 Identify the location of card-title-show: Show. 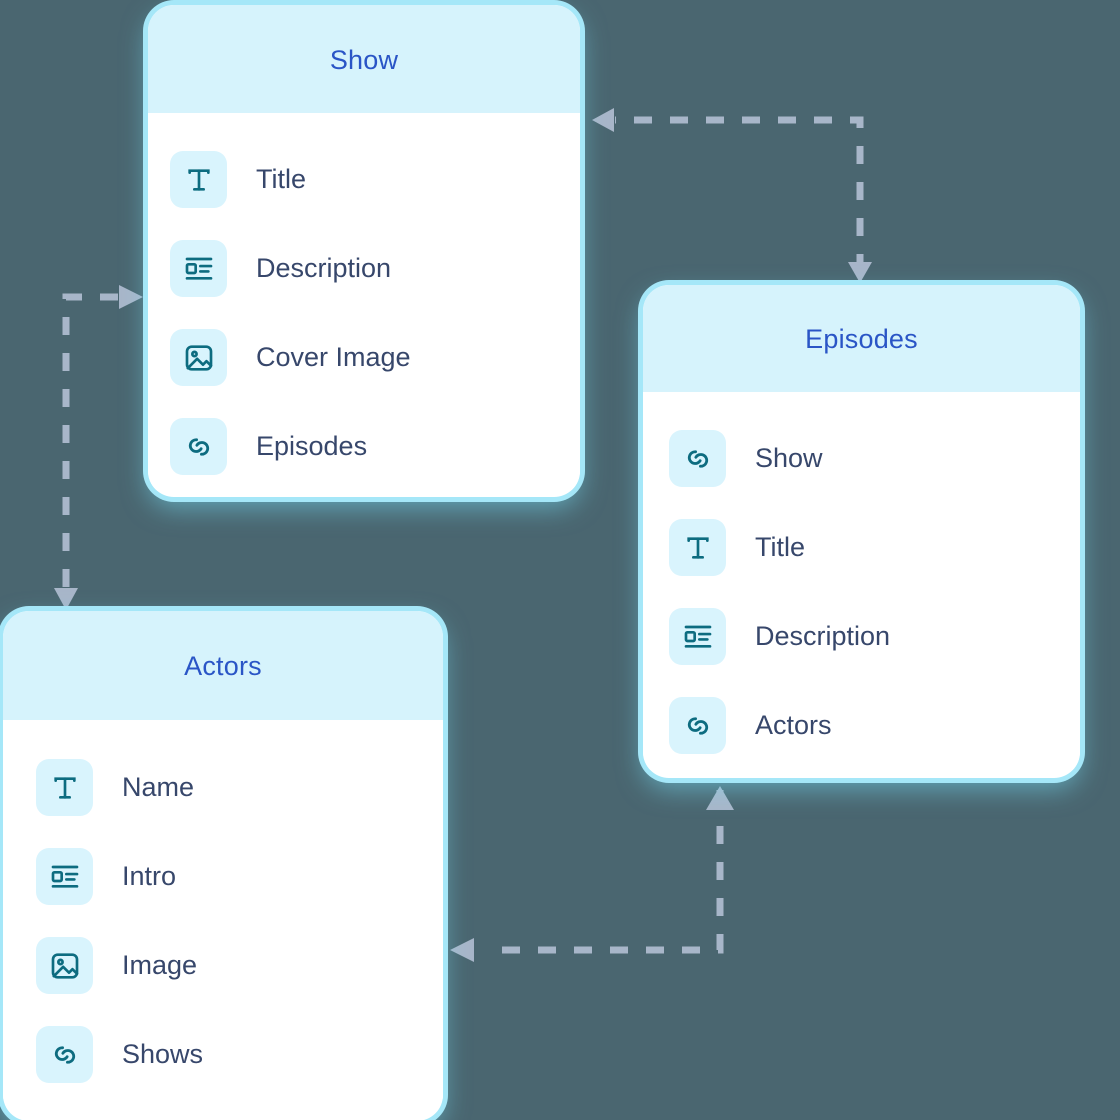
(364, 59).